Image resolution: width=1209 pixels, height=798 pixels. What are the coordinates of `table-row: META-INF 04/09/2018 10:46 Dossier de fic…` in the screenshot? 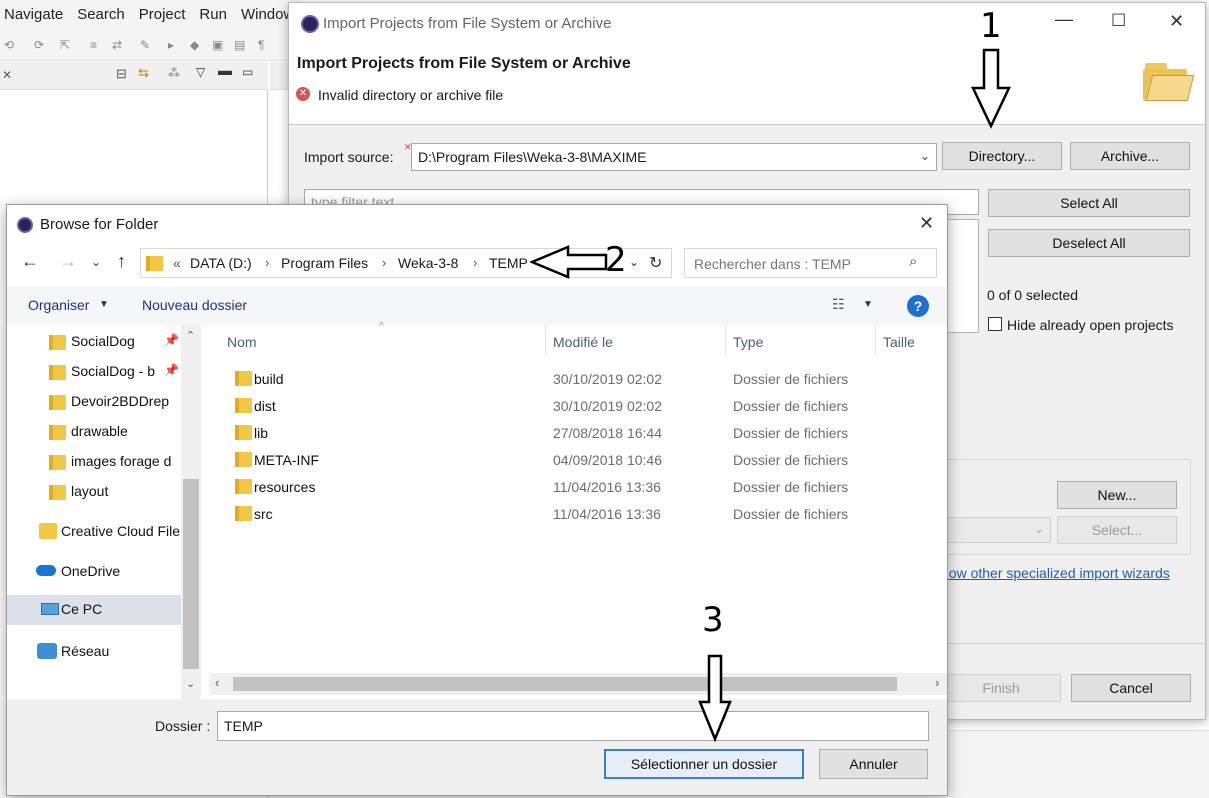 It's located at (569, 459).